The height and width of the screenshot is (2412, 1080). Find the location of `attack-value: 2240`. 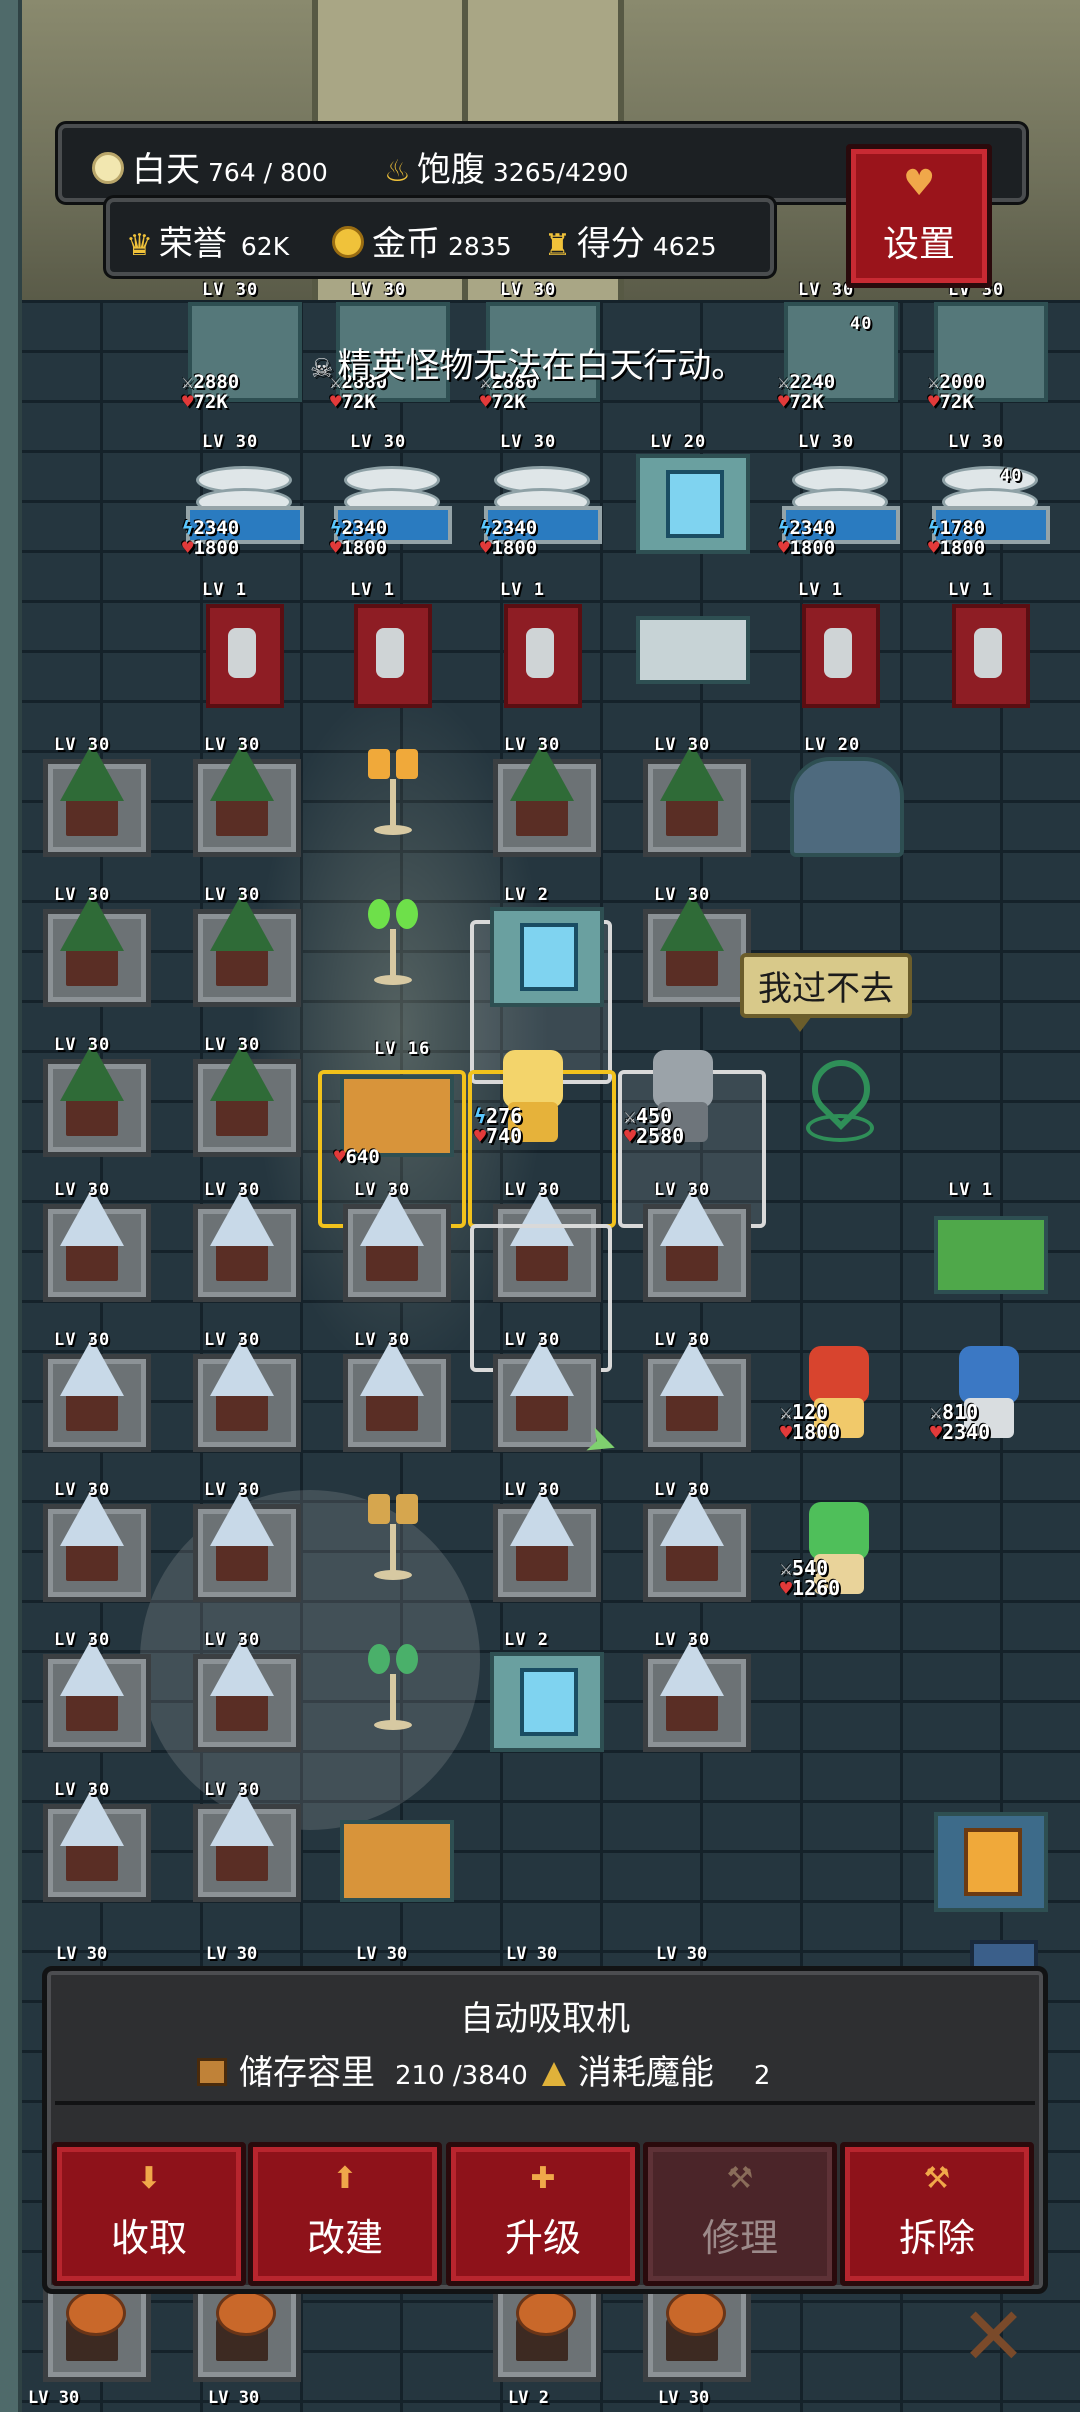

attack-value: 2240 is located at coordinates (812, 382).